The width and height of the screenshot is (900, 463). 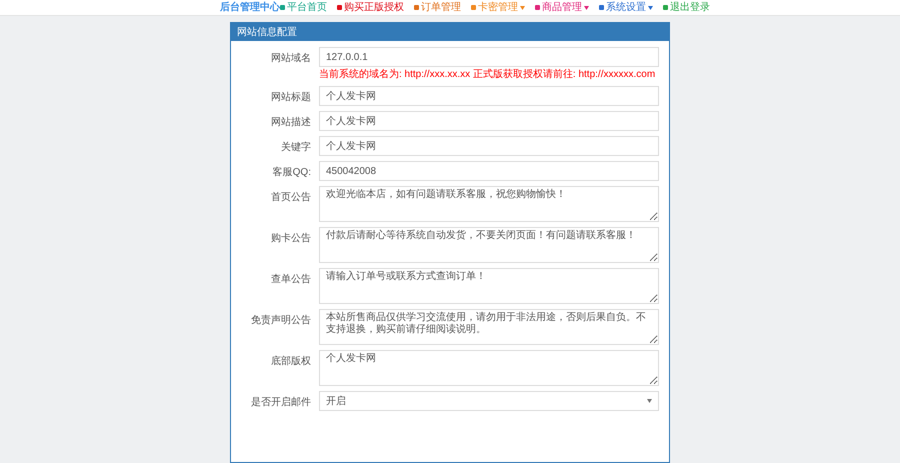 What do you see at coordinates (489, 171) in the screenshot?
I see `text-input: 450042008` at bounding box center [489, 171].